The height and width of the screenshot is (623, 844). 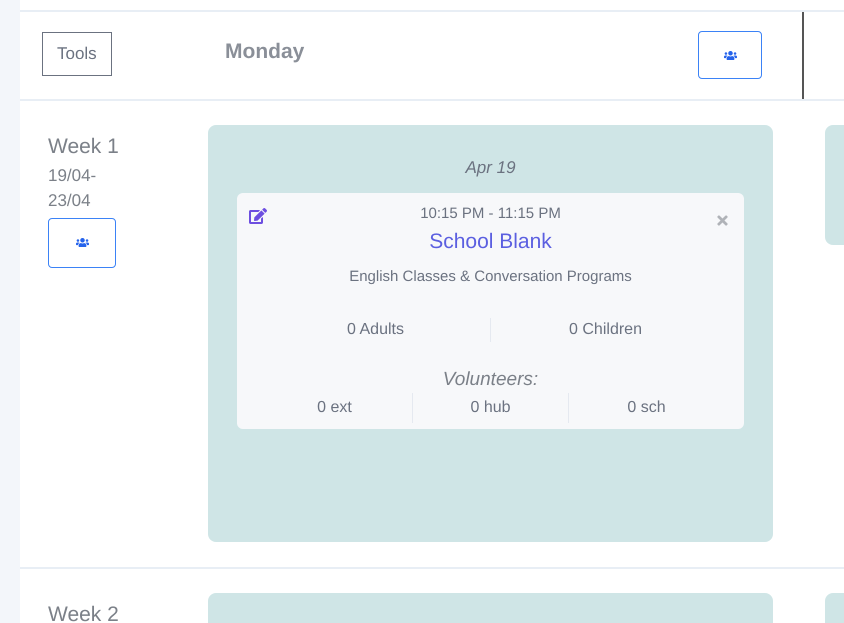 What do you see at coordinates (375, 330) in the screenshot?
I see `attendance-count: 0 Adults` at bounding box center [375, 330].